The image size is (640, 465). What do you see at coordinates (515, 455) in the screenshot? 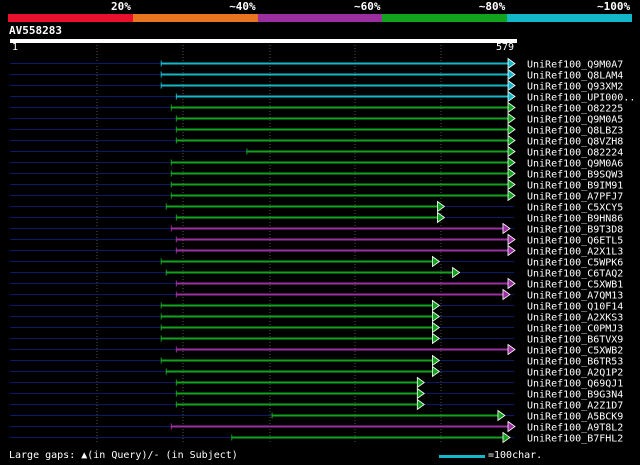
I see `scale-label: =100char.` at bounding box center [515, 455].